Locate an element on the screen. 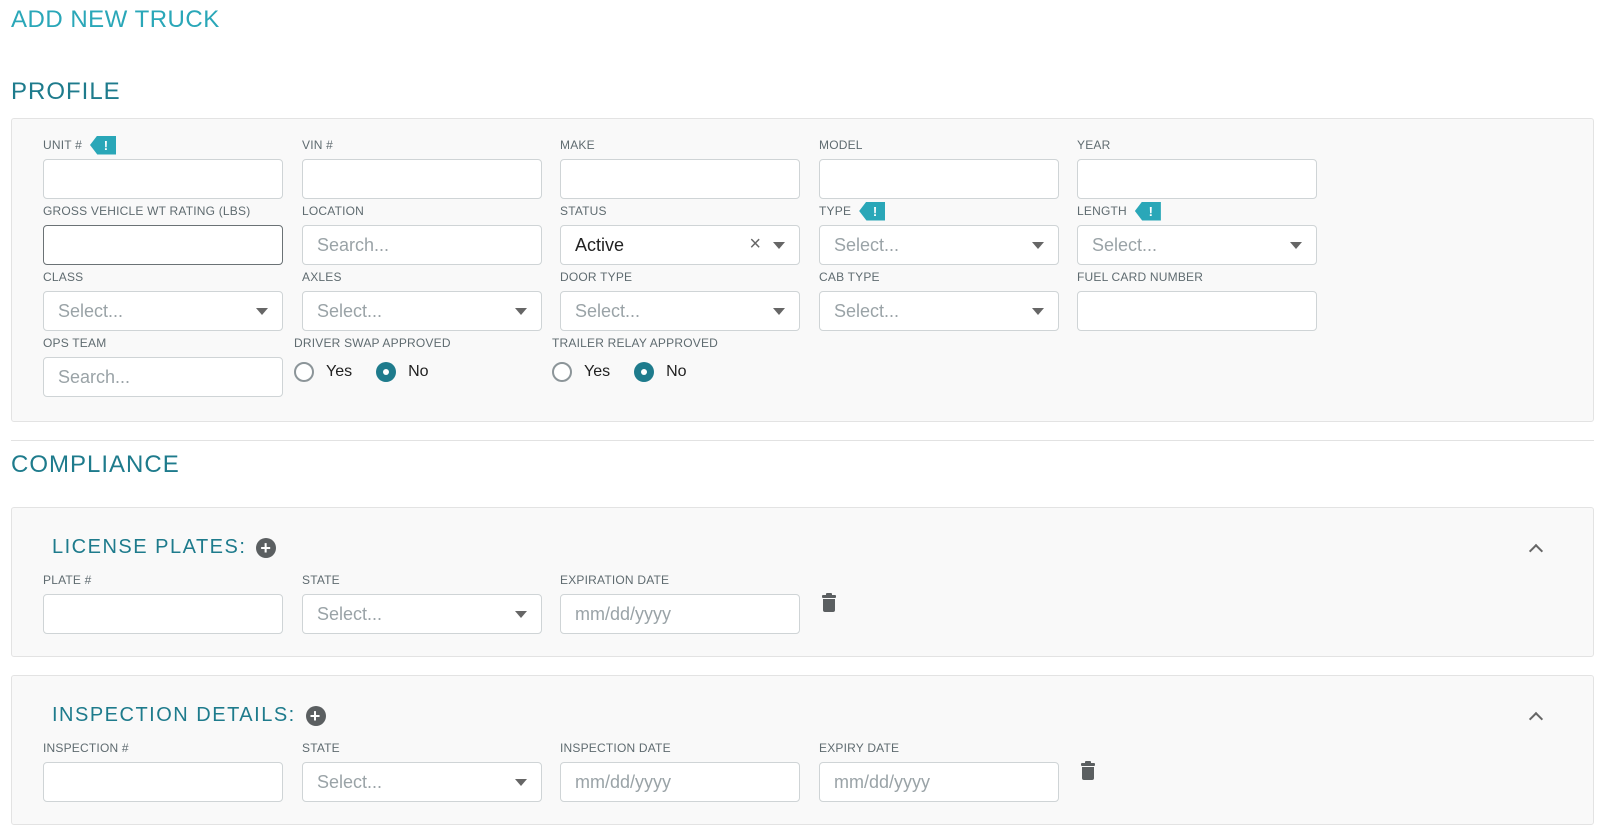 The width and height of the screenshot is (1600, 834). vin-field: VIN # is located at coordinates (422, 167).